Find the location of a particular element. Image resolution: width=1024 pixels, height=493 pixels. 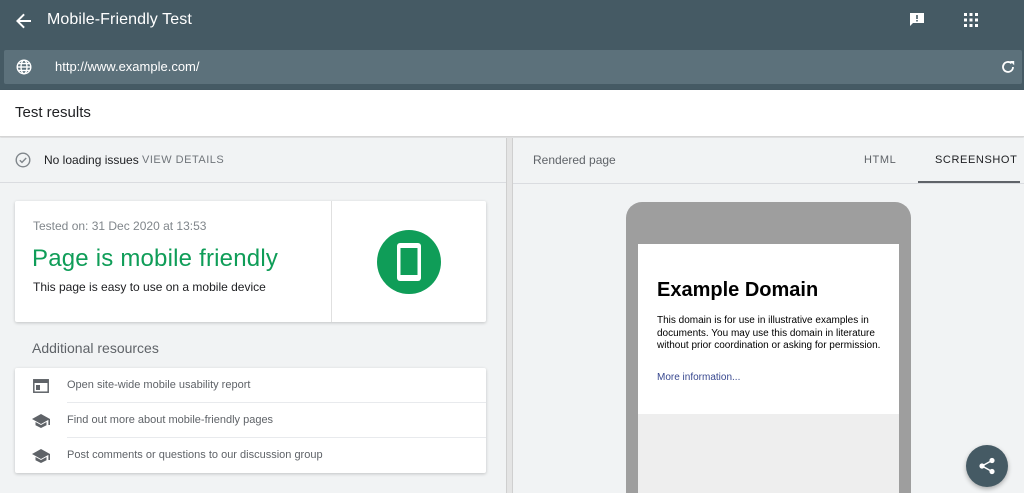

share-button is located at coordinates (987, 466).